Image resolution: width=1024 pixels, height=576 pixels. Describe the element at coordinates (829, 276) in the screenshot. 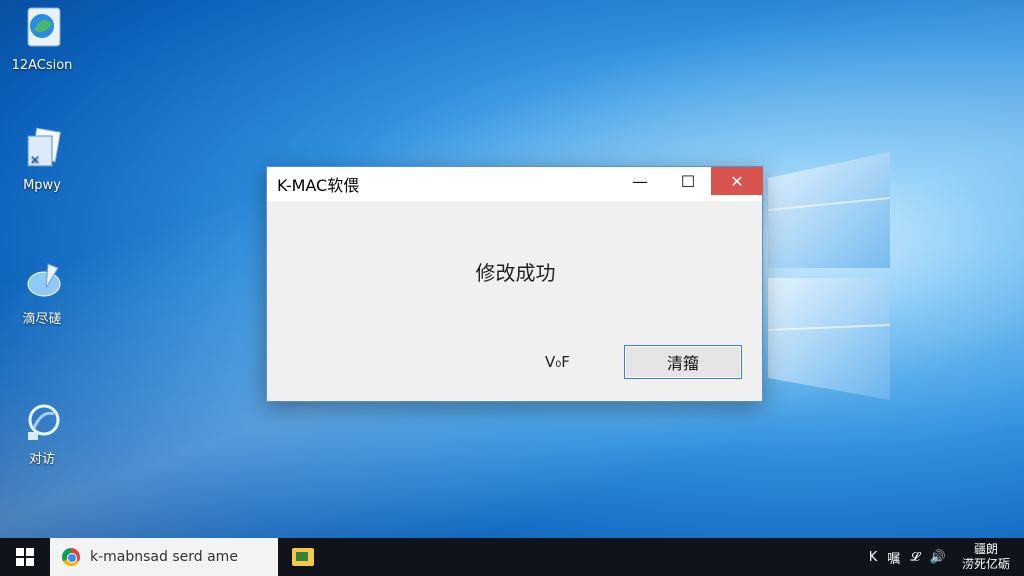

I see `windows-wallpaper-logo` at that location.